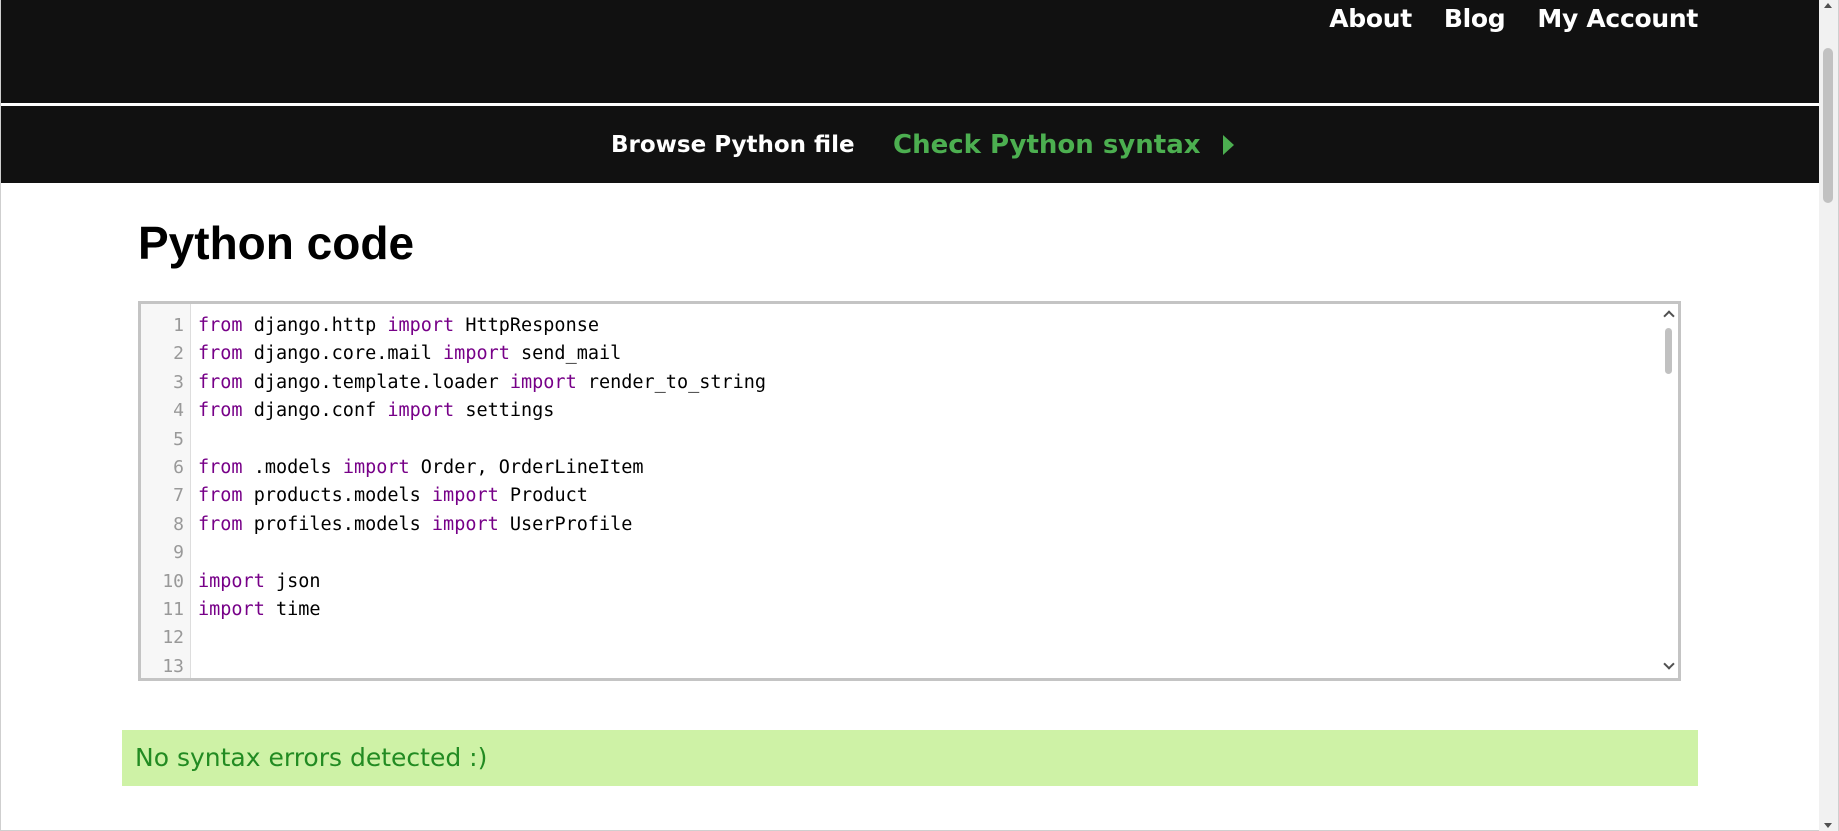 This screenshot has height=831, width=1839. Describe the element at coordinates (1228, 145) in the screenshot. I see `play-icon` at that location.